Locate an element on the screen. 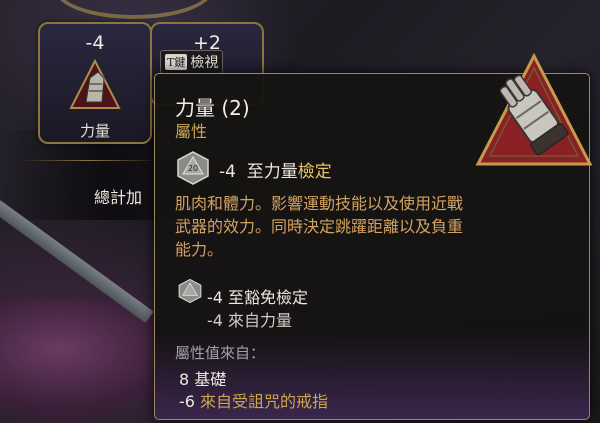  source-item: 8 基礎 is located at coordinates (202, 378).